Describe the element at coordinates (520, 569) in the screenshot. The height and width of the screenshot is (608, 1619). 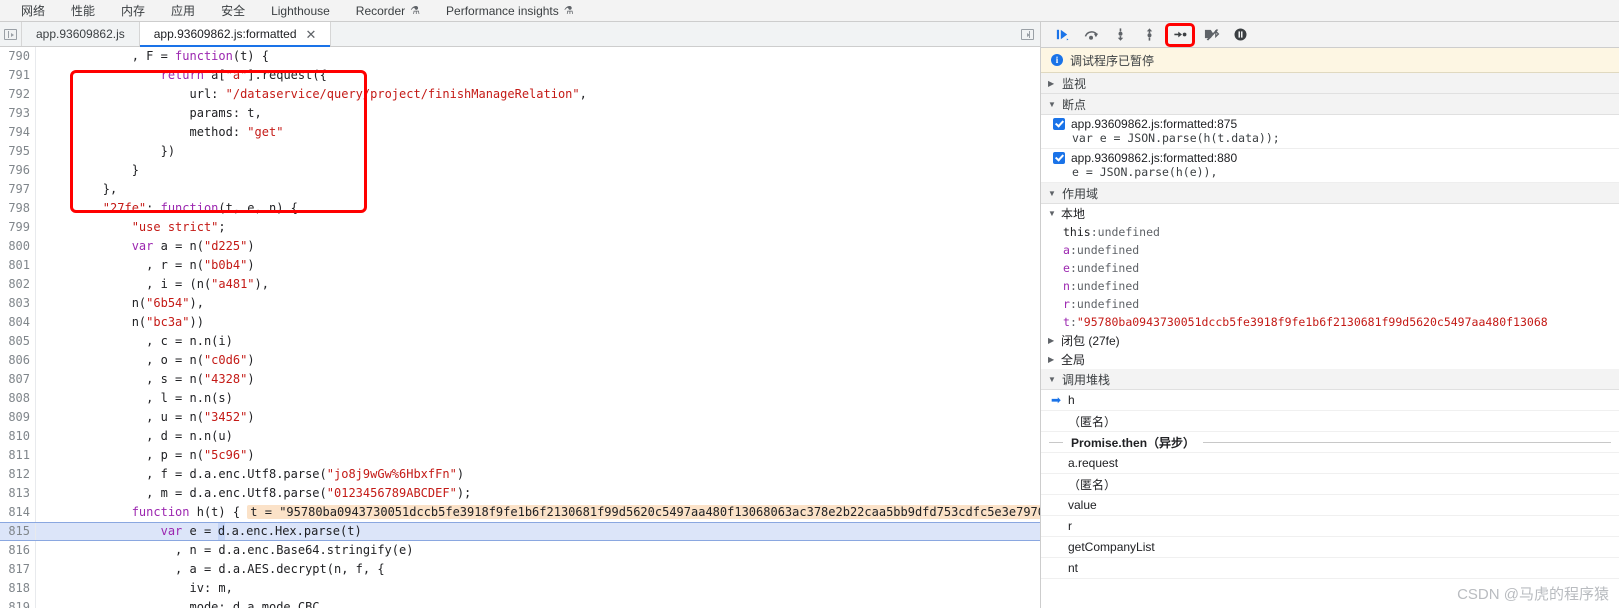
I see `code-line: 817 , a = d.a.AES.decrypt(n, f, {` at that location.